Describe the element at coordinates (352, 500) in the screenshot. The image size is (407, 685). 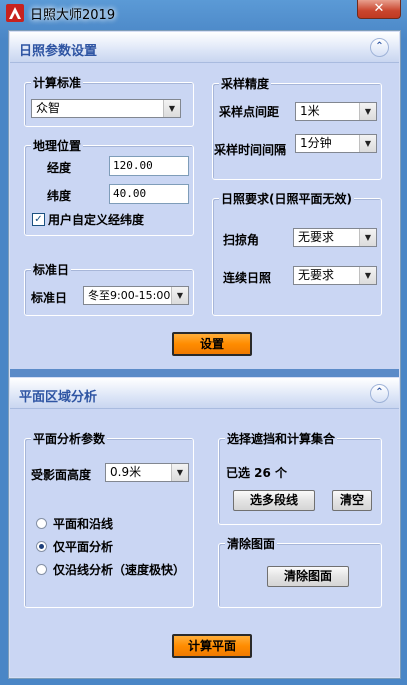
I see `clear-selection-button: 清空` at that location.